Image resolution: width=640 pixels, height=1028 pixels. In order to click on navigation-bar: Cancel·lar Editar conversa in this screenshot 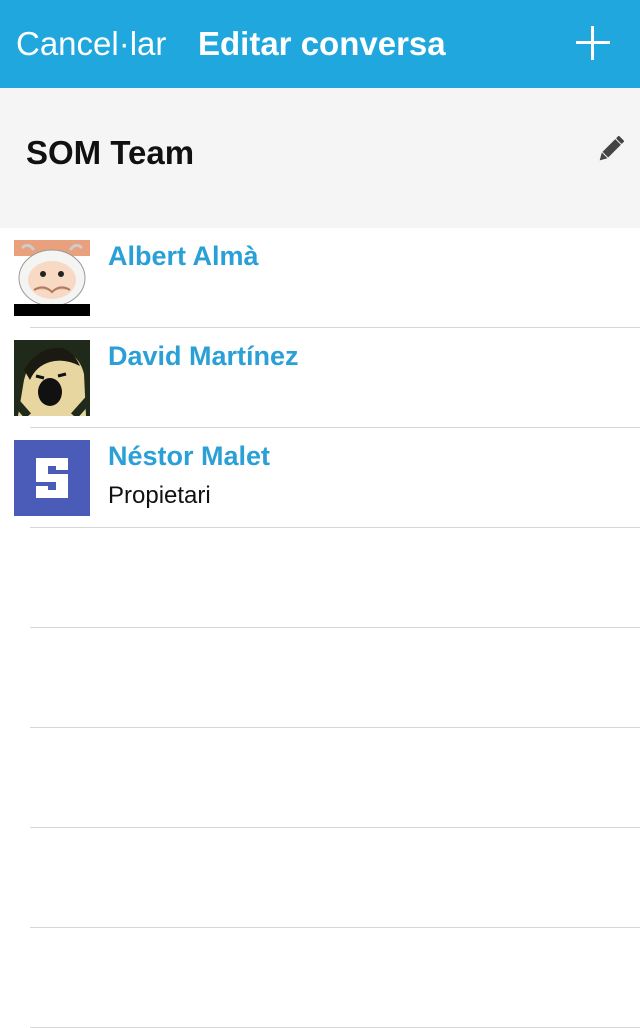, I will do `click(320, 44)`.